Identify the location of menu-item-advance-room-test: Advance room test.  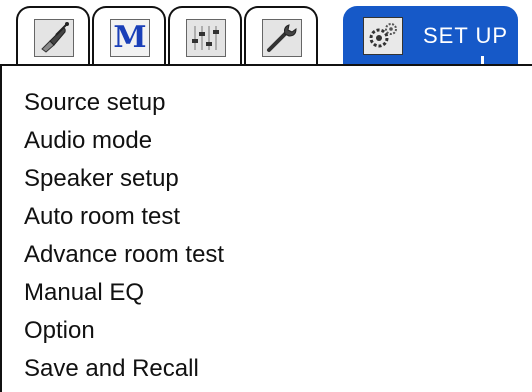
(124, 255).